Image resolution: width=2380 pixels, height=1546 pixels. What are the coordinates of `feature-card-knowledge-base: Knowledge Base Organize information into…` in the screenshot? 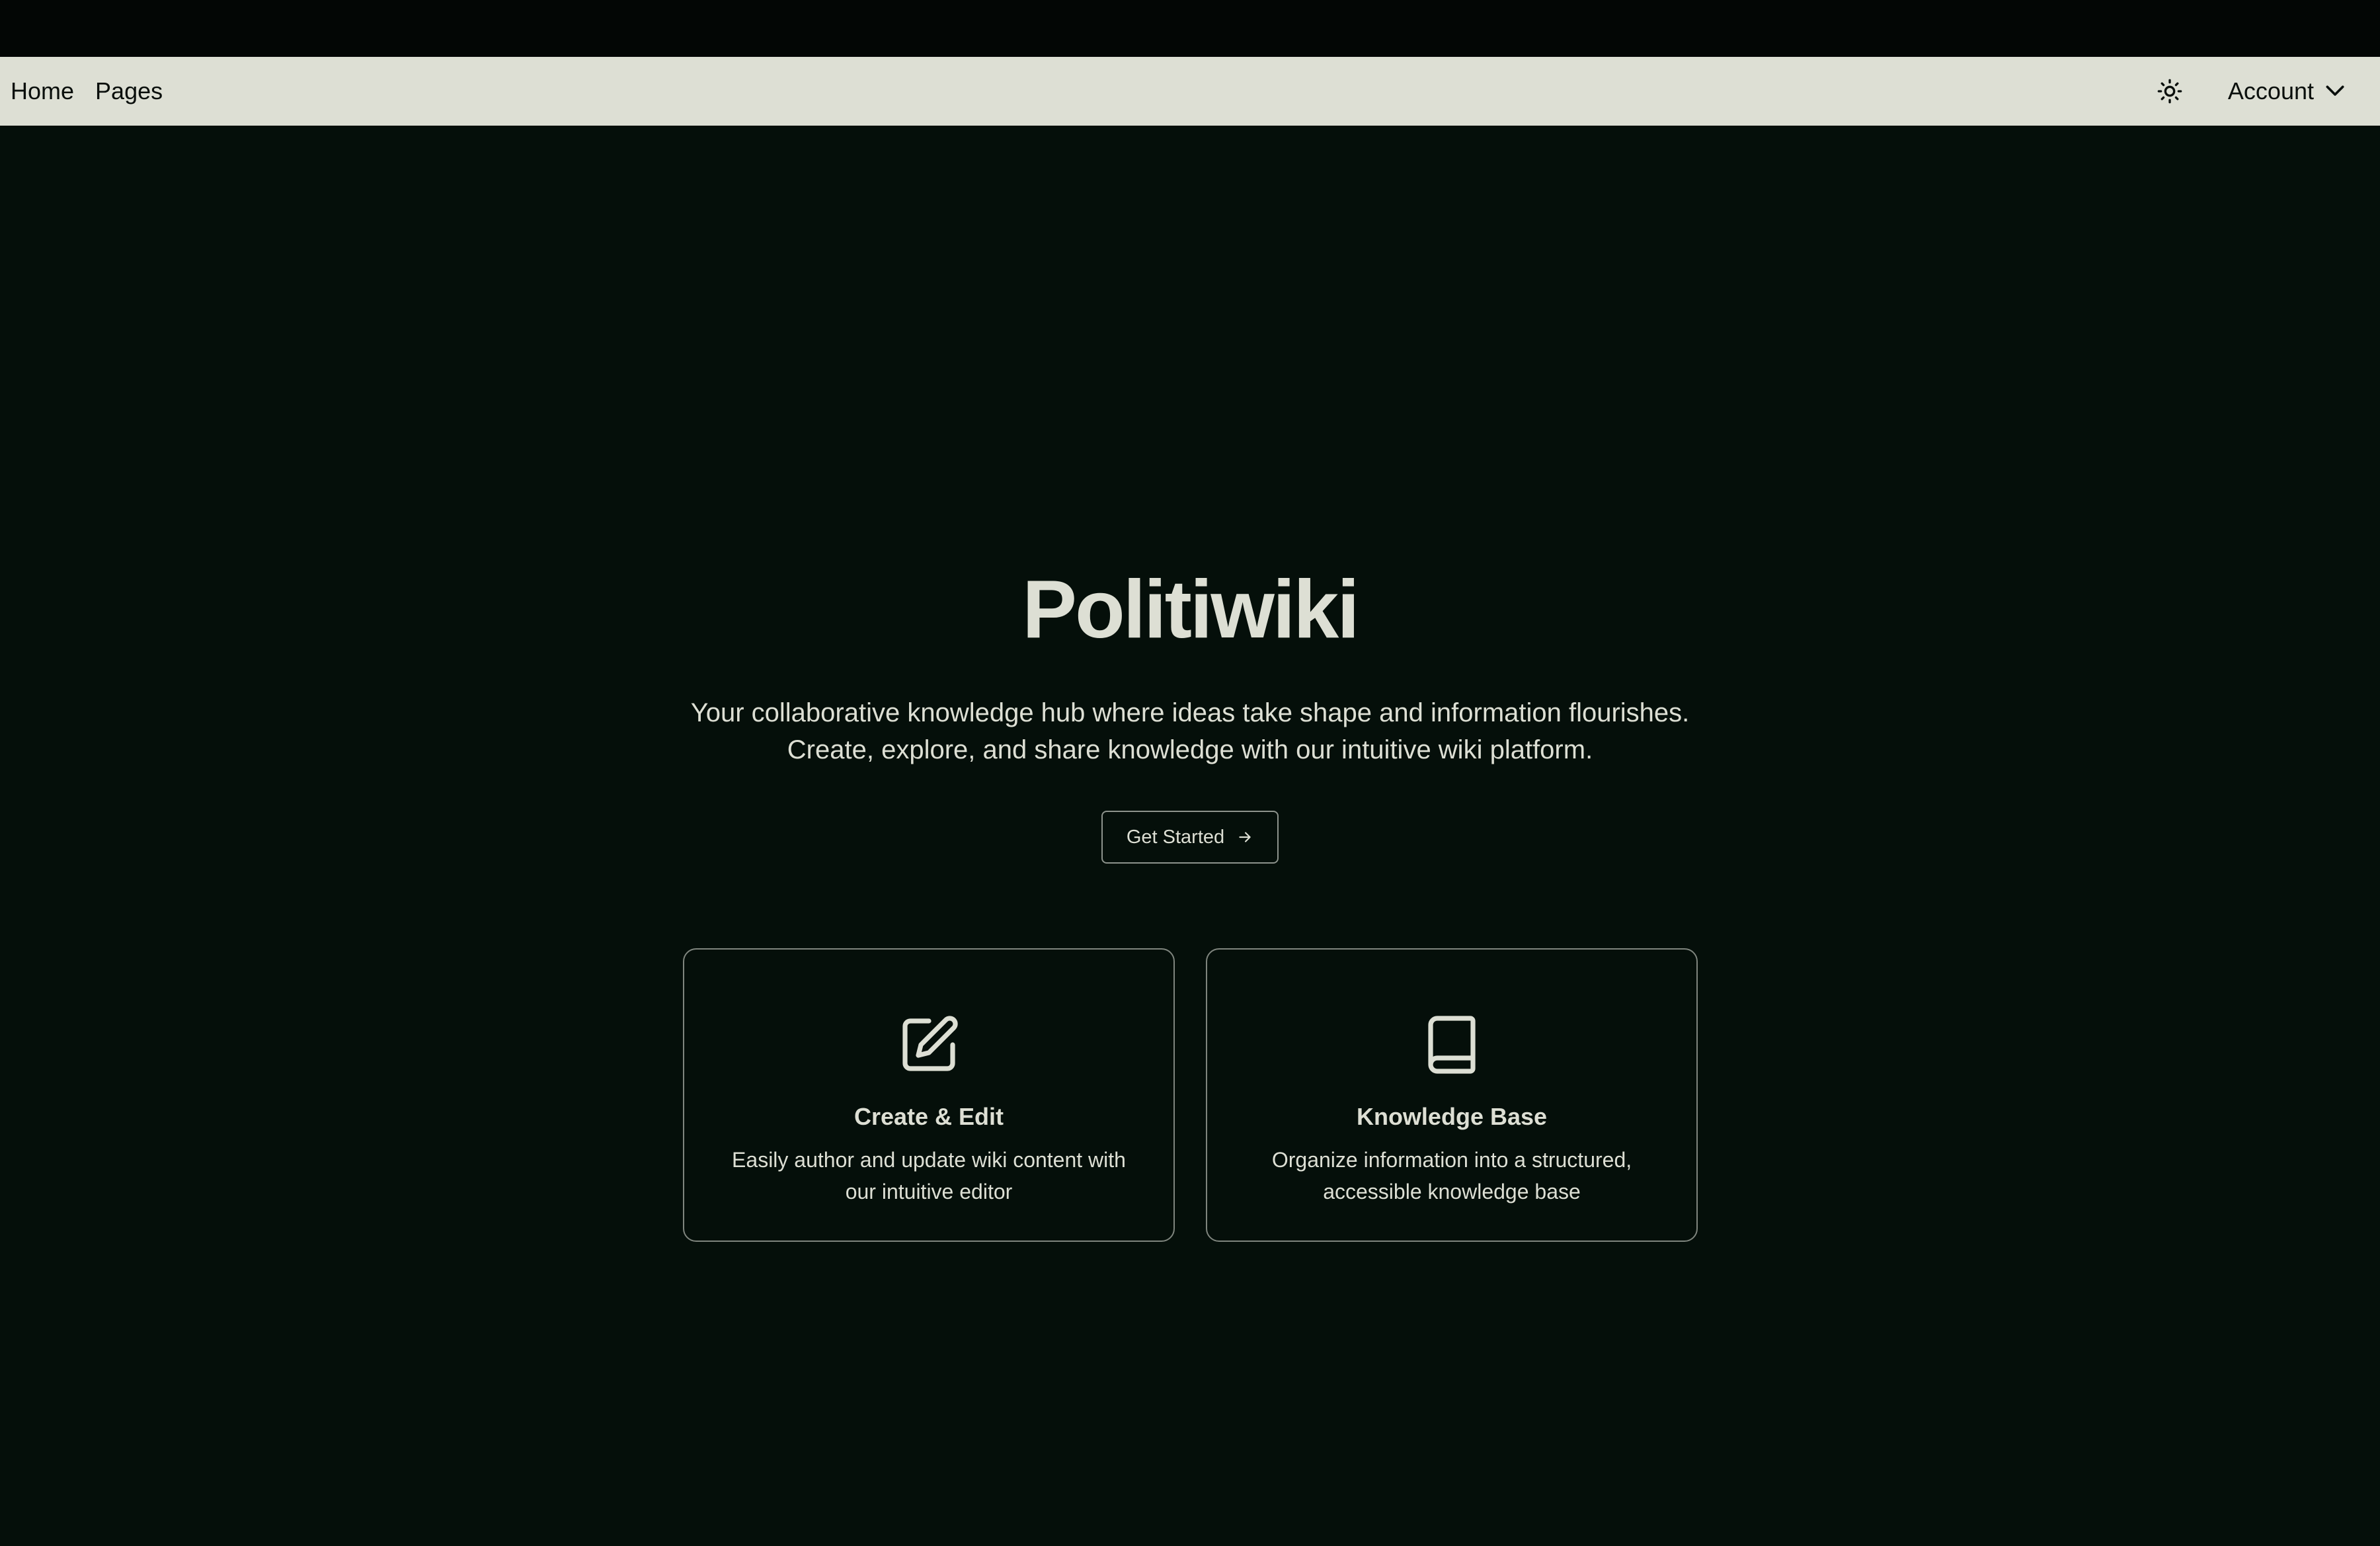 It's located at (1452, 1095).